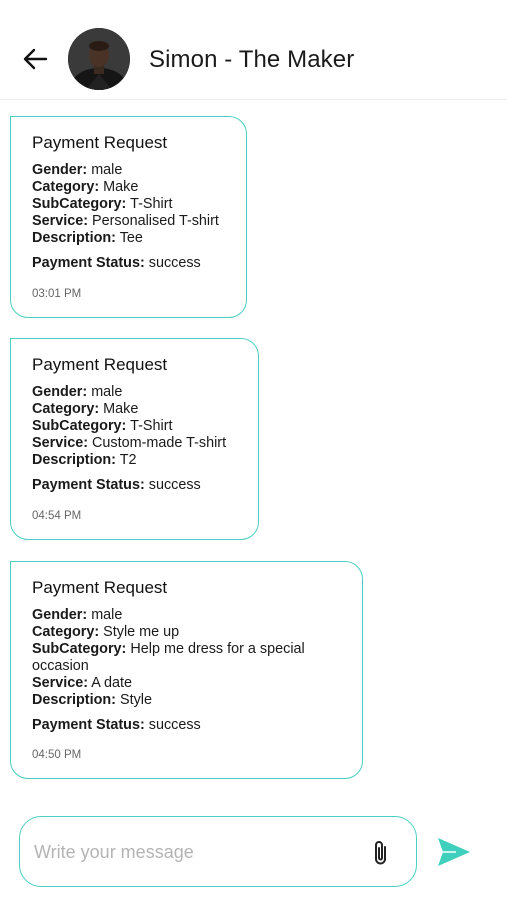 This screenshot has height=900, width=507. Describe the element at coordinates (197, 632) in the screenshot. I see `category-field: Category: Style me up` at that location.